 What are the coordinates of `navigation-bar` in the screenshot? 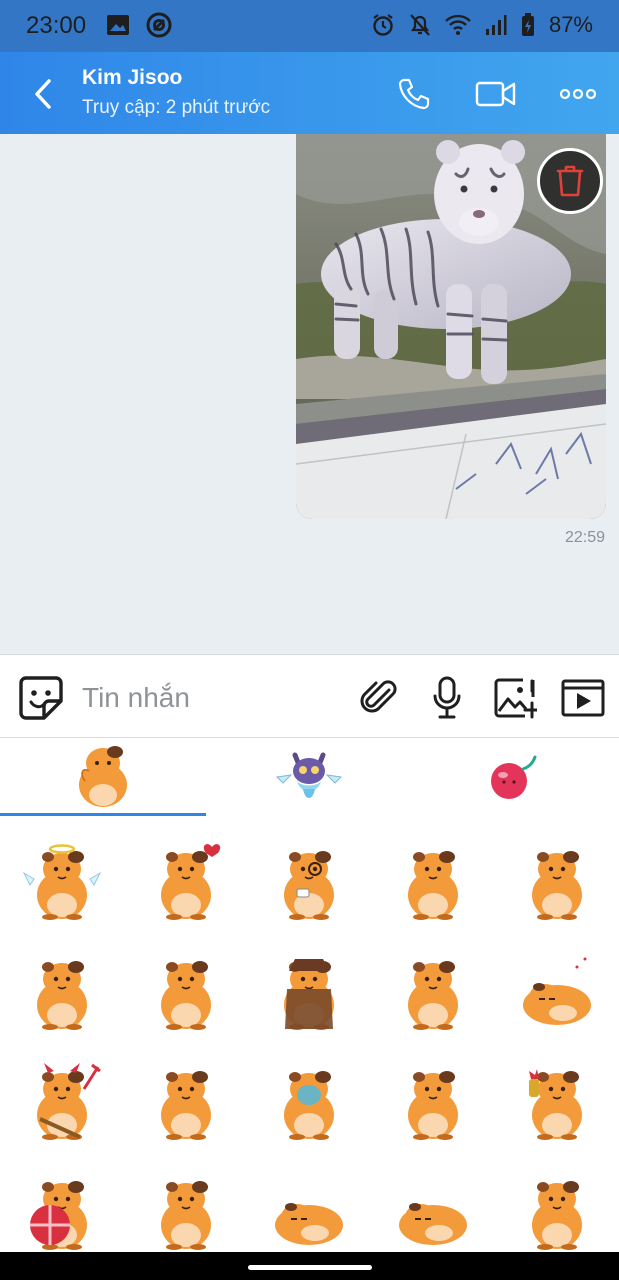 It's located at (309, 1266).